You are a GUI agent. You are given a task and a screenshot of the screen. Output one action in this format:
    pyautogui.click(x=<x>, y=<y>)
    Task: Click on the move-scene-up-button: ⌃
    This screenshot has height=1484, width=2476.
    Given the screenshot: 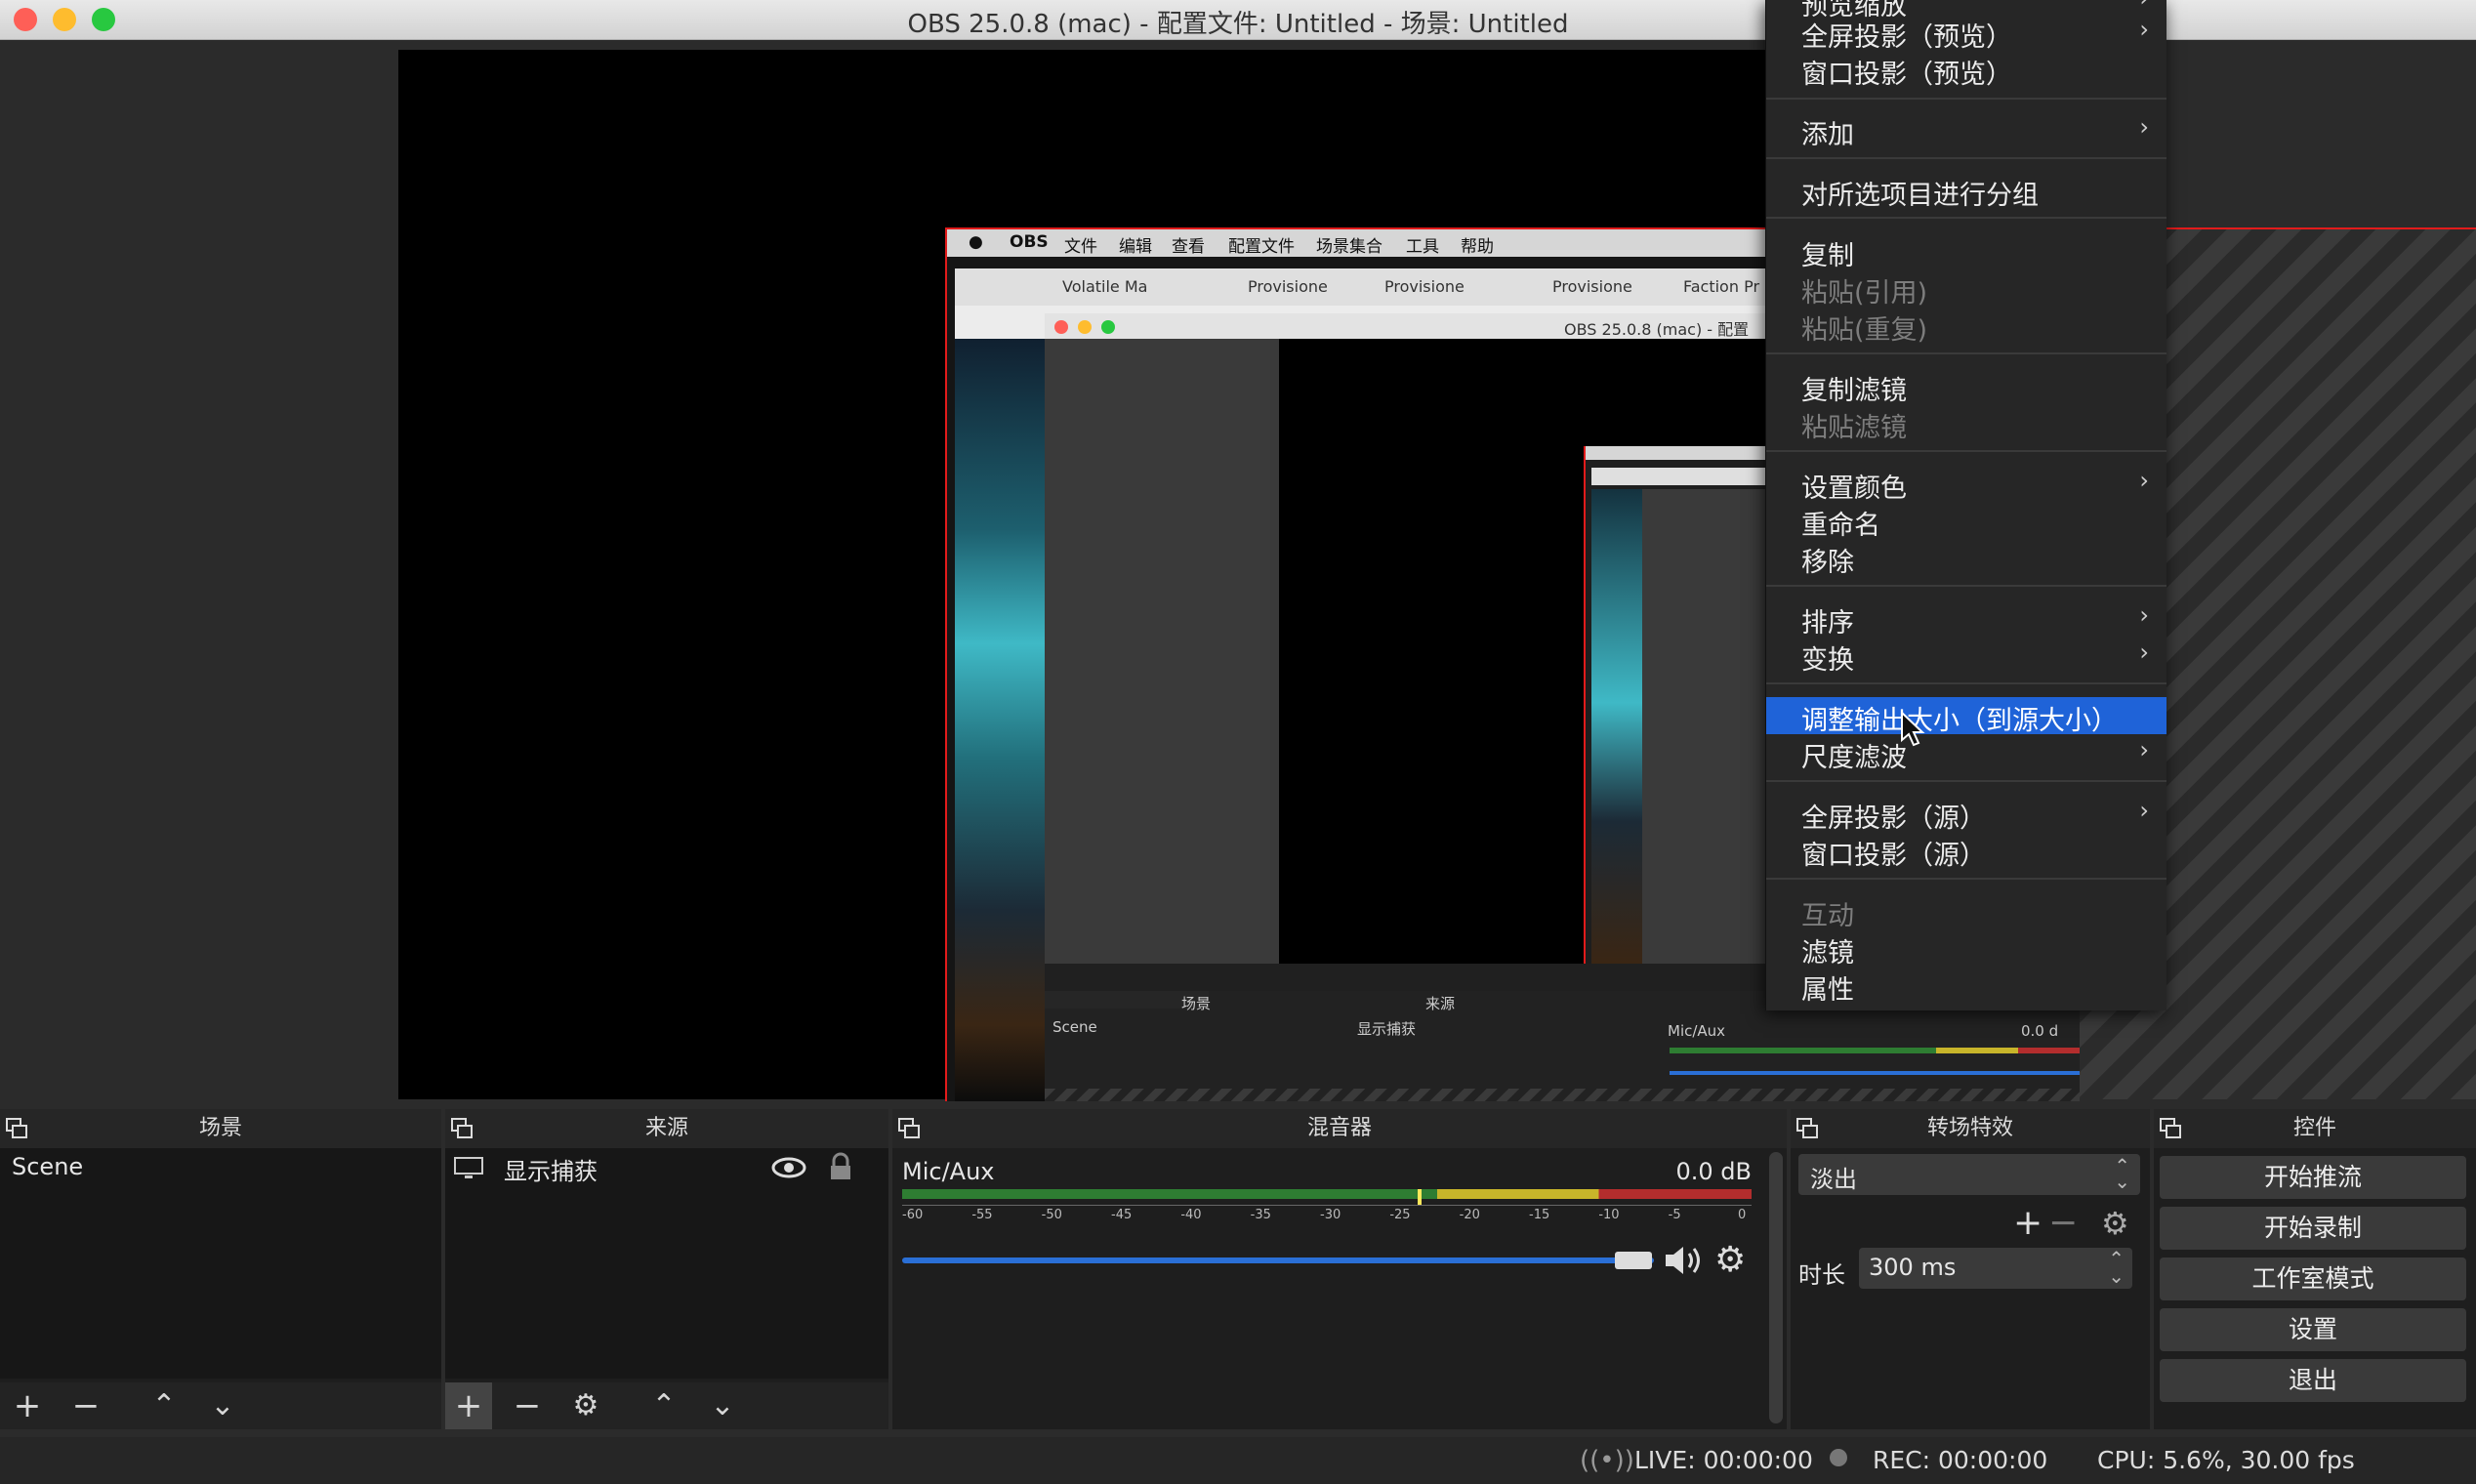 What is the action you would take?
    pyautogui.click(x=164, y=1406)
    